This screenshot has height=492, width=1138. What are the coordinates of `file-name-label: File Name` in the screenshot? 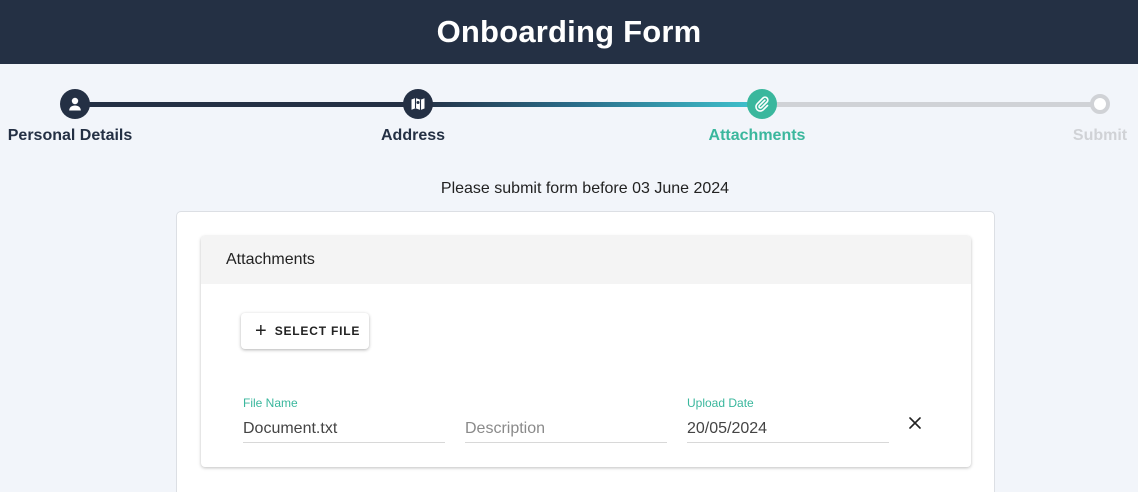 It's located at (270, 403).